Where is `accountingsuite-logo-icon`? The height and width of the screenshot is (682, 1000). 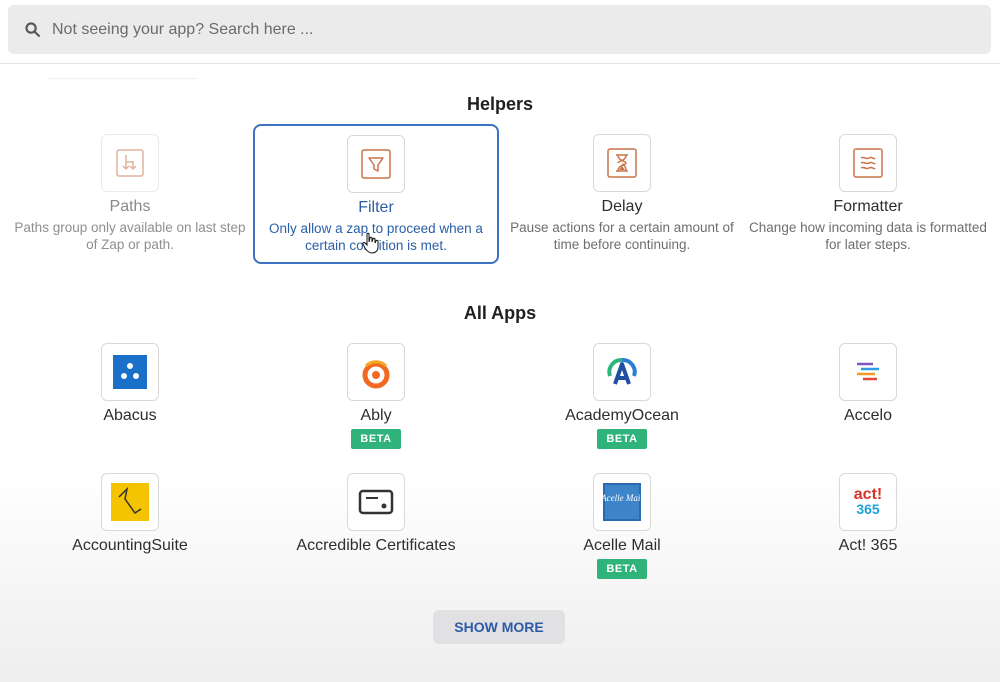
accountingsuite-logo-icon is located at coordinates (130, 502).